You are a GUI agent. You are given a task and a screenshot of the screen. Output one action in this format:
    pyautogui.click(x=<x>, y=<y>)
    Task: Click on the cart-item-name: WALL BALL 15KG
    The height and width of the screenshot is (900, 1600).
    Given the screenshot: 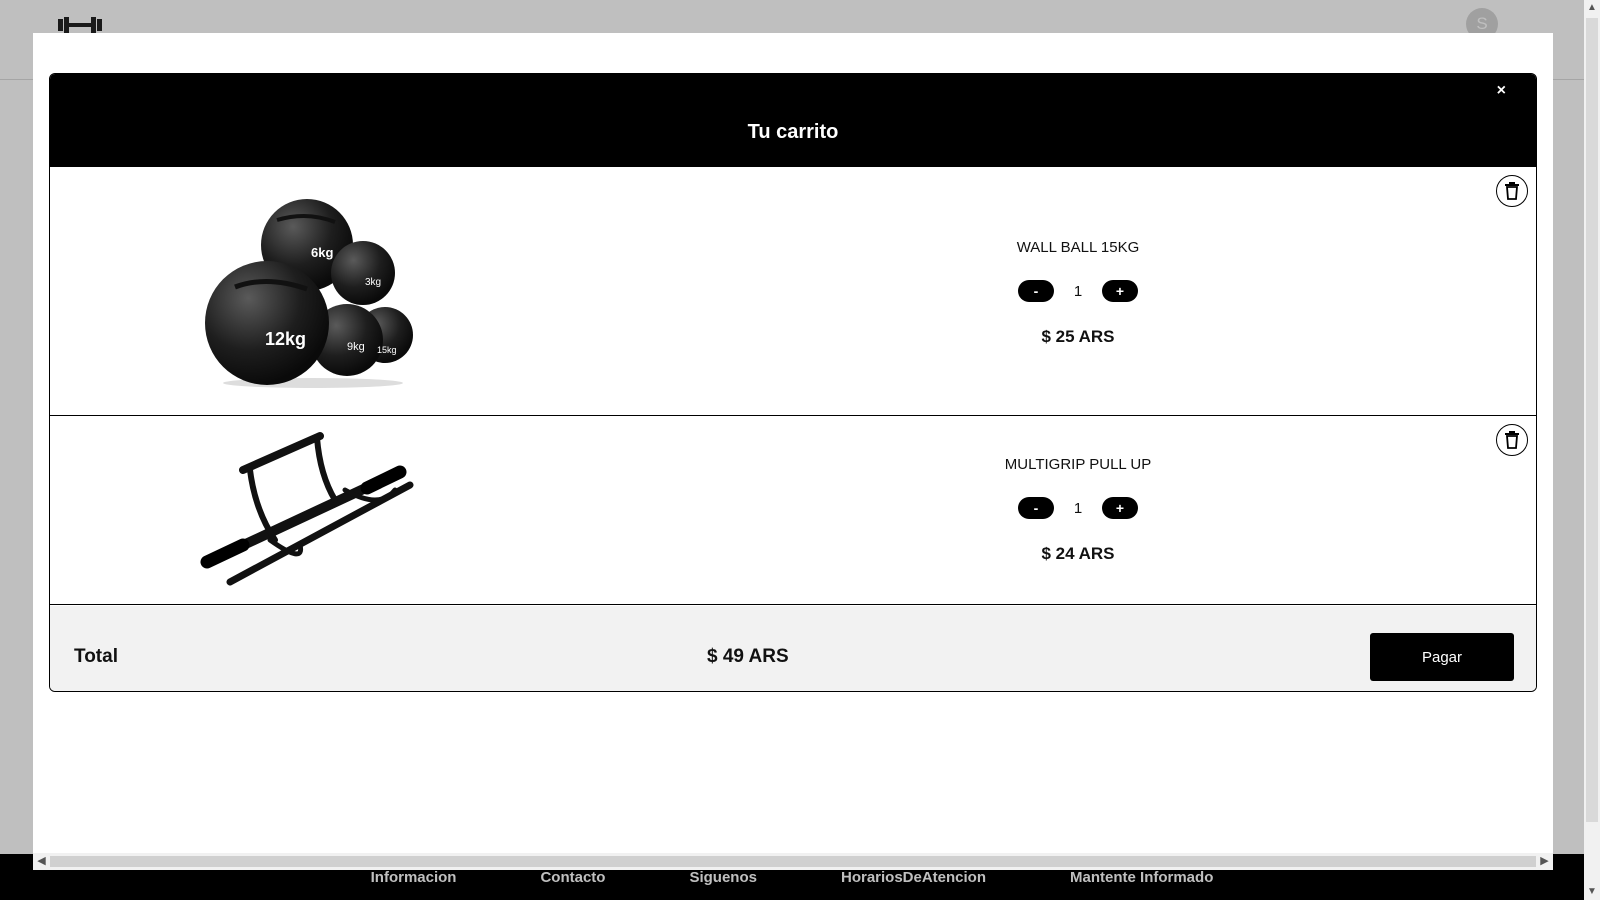 What is the action you would take?
    pyautogui.click(x=1078, y=247)
    